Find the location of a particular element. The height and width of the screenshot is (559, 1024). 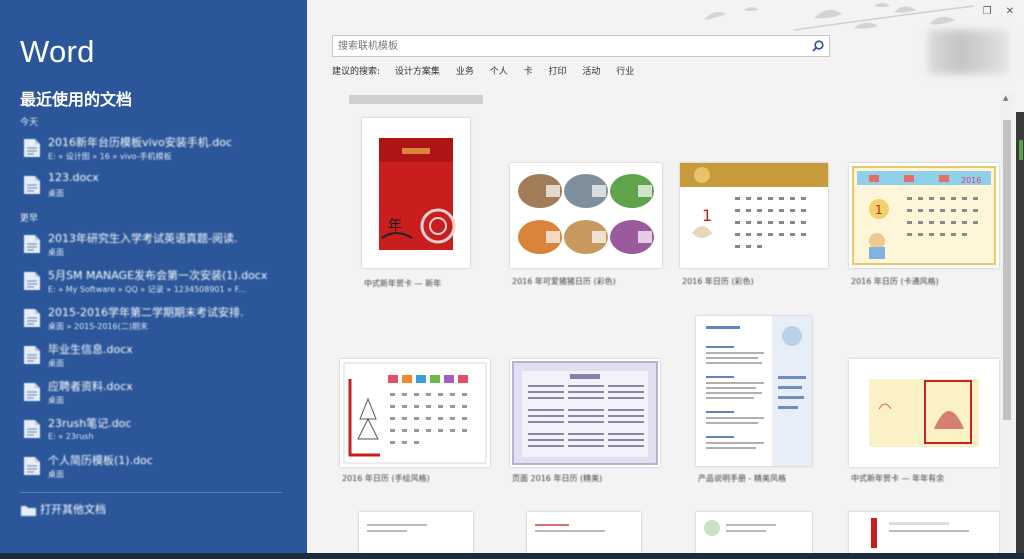

svg-text: 2016 is located at coordinates (971, 180).